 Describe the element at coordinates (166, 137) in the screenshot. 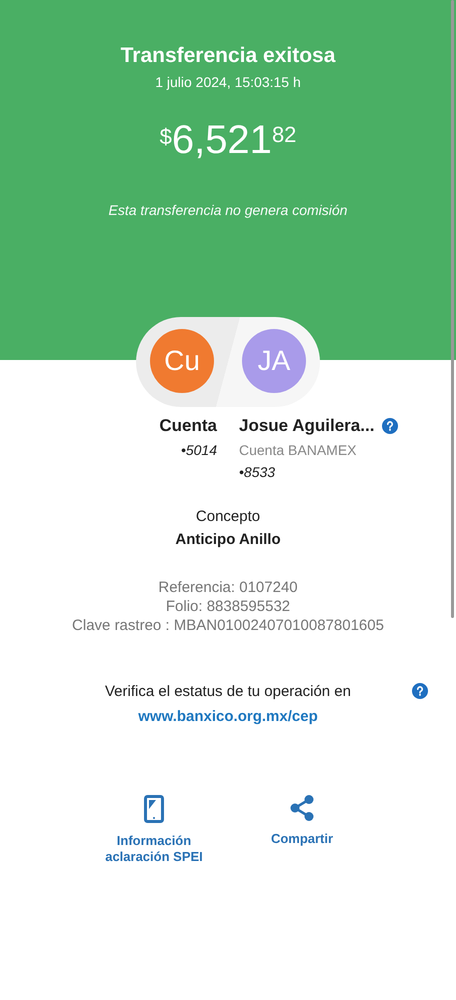

I see `currency-symbol: $` at that location.